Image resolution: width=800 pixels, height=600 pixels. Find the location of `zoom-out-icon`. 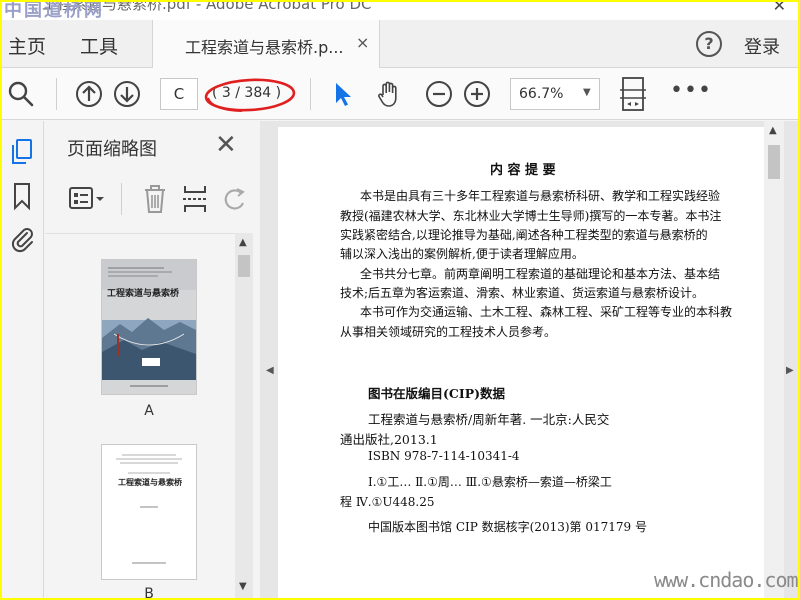

zoom-out-icon is located at coordinates (439, 94).